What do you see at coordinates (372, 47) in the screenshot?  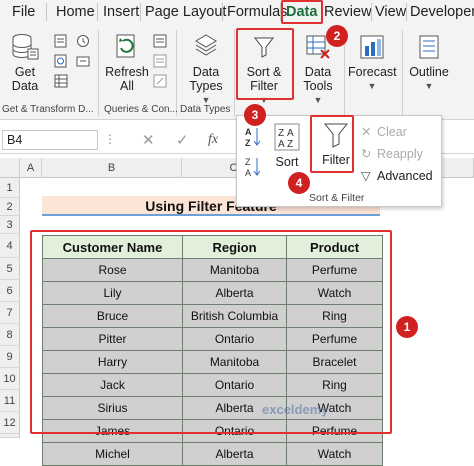 I see `forecast-icon` at bounding box center [372, 47].